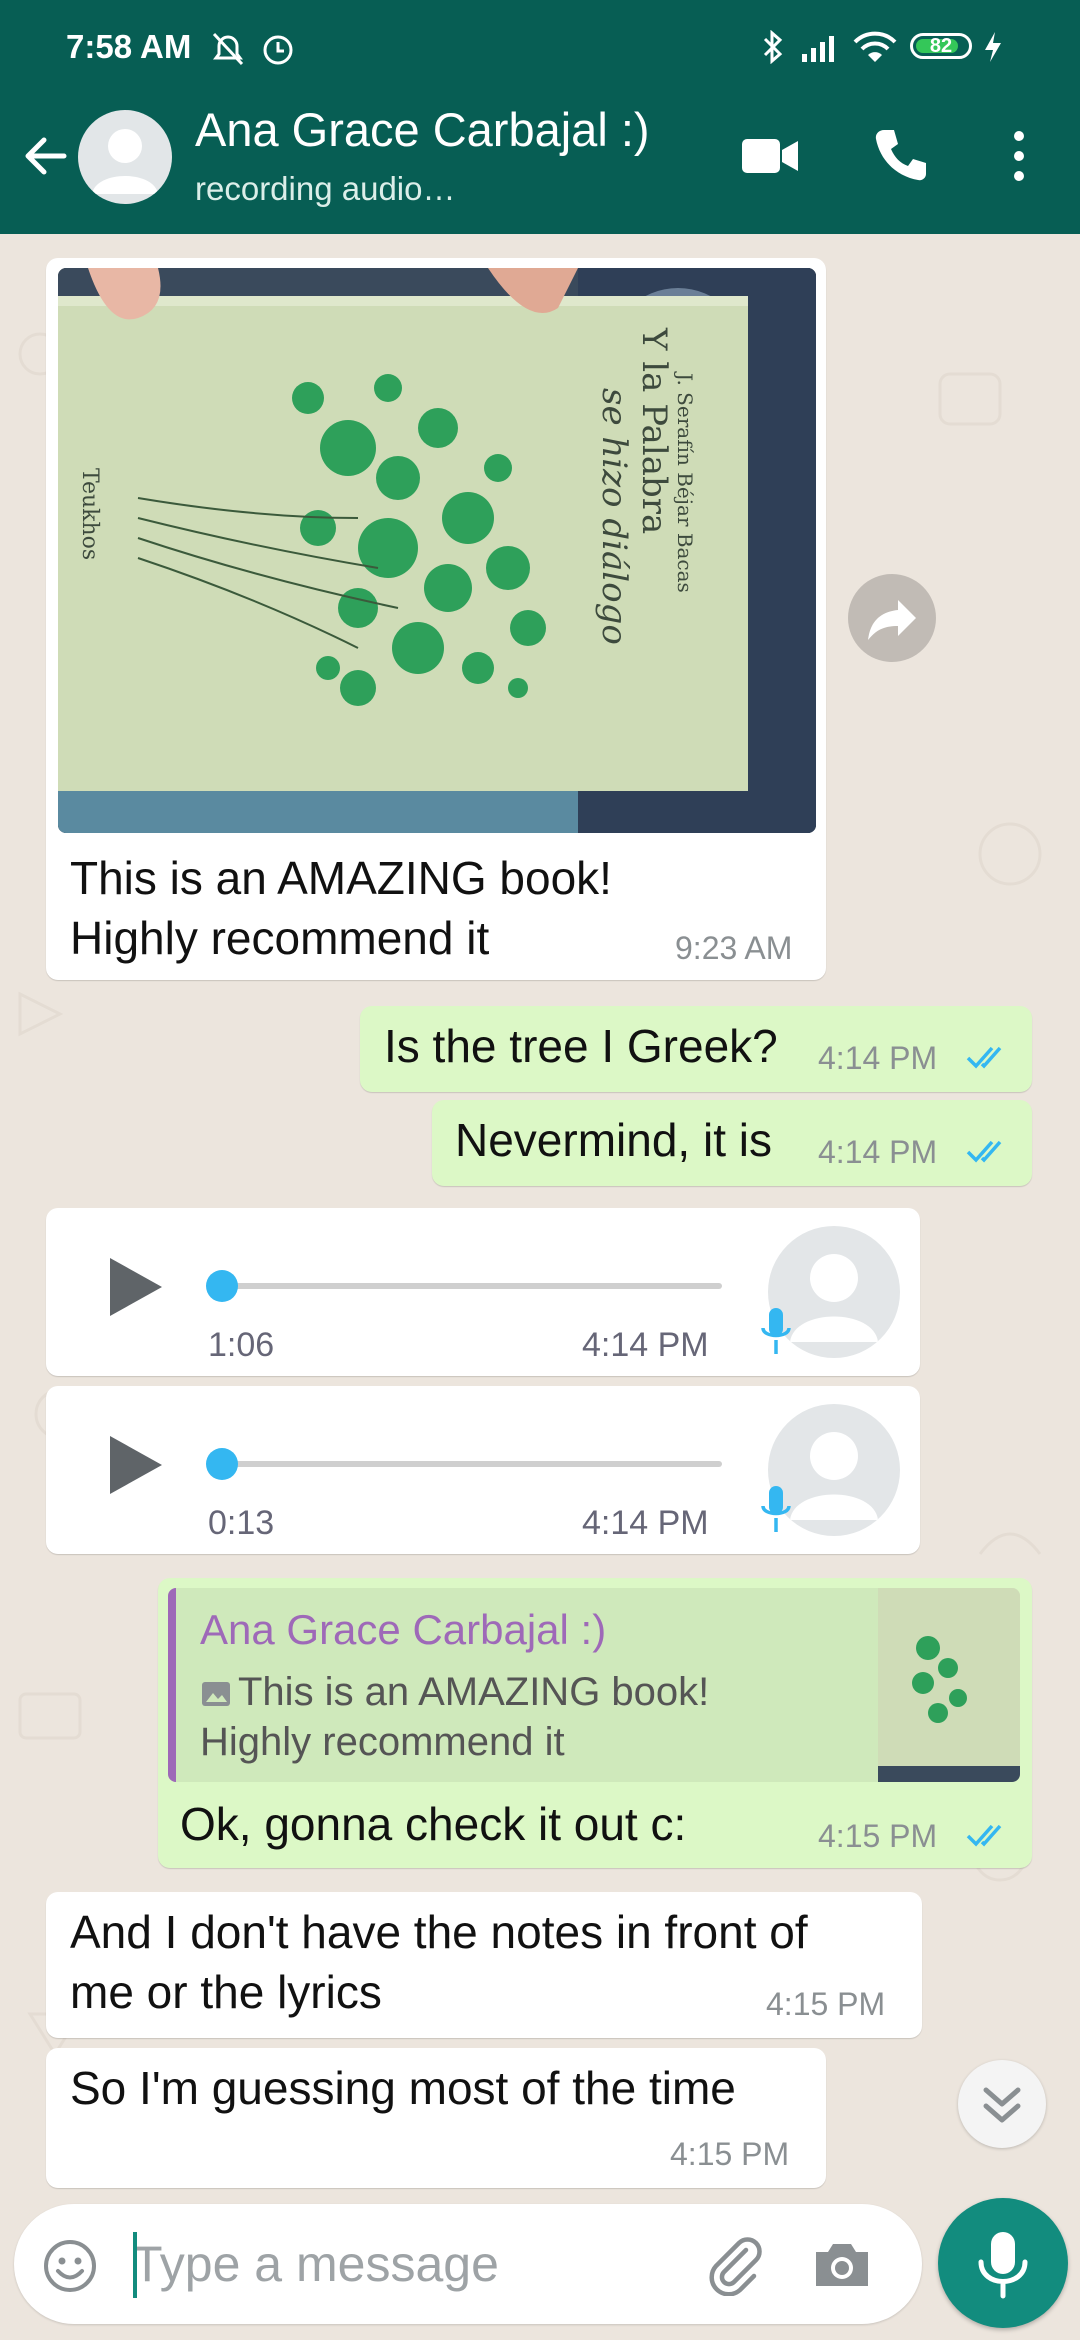  Describe the element at coordinates (412, 2264) in the screenshot. I see `message-input` at that location.